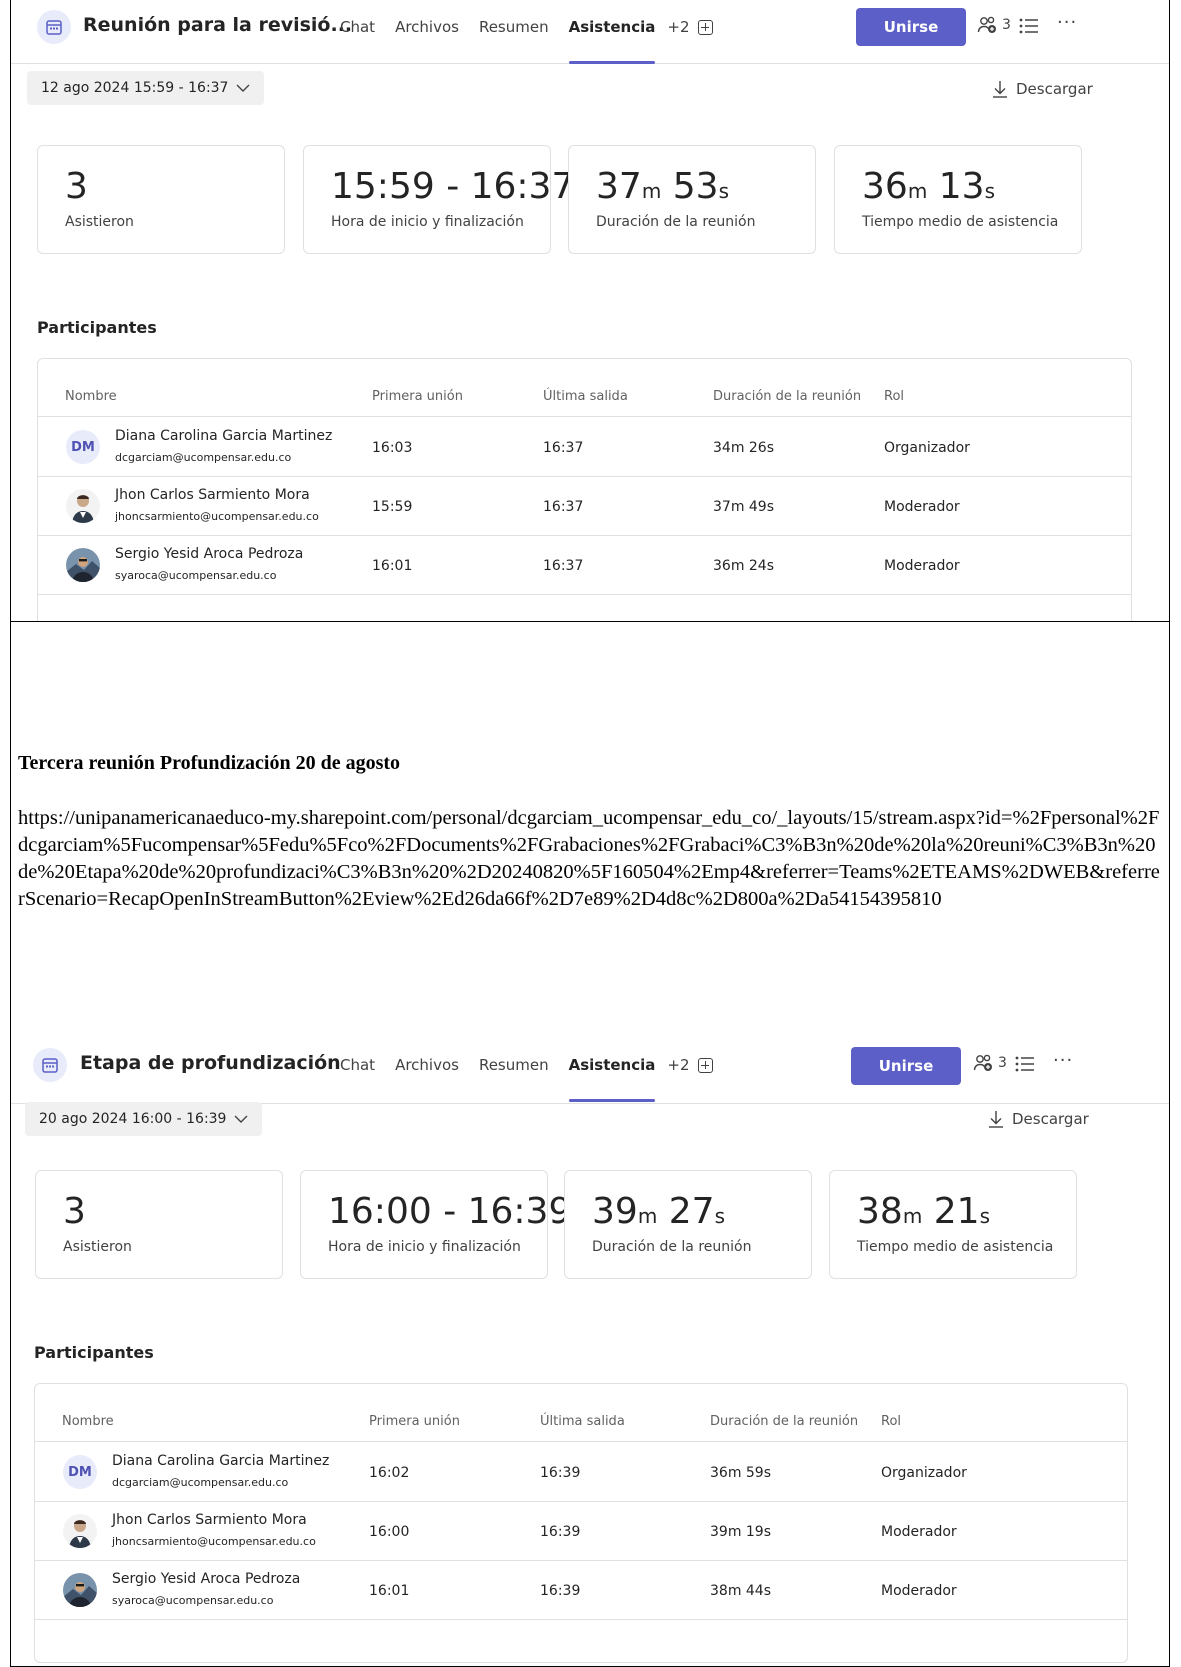  I want to click on stat-value: 15:59 - 16:37, so click(453, 186).